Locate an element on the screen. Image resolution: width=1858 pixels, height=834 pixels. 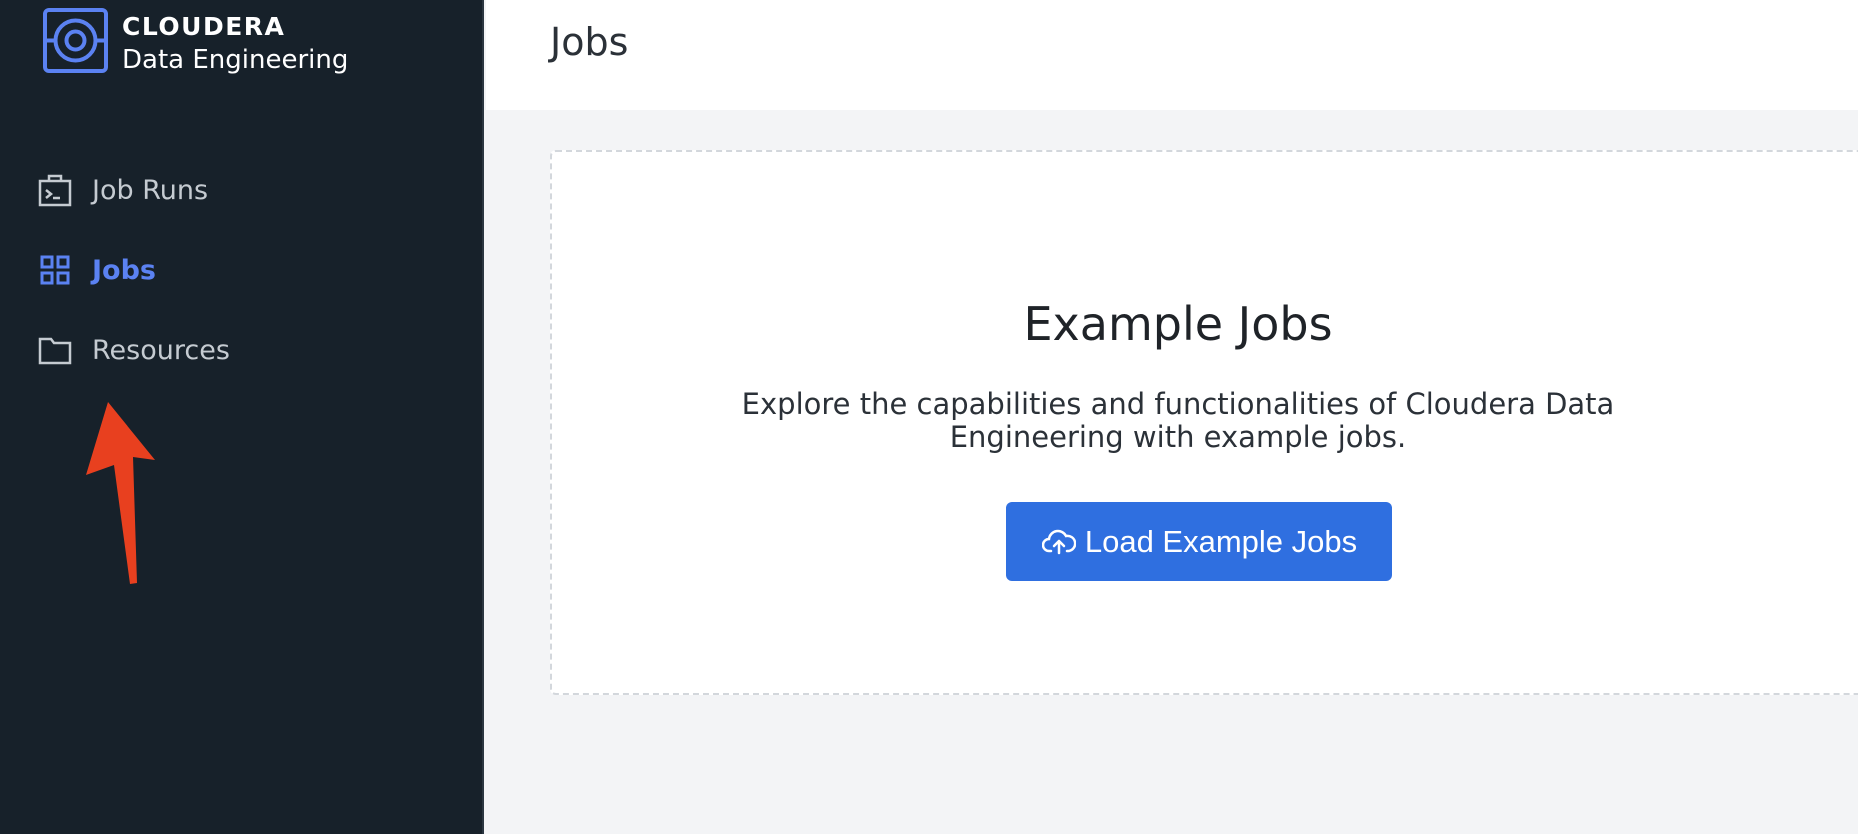
load-example-jobs-button: Load Example Jobs is located at coordinates (1199, 541).